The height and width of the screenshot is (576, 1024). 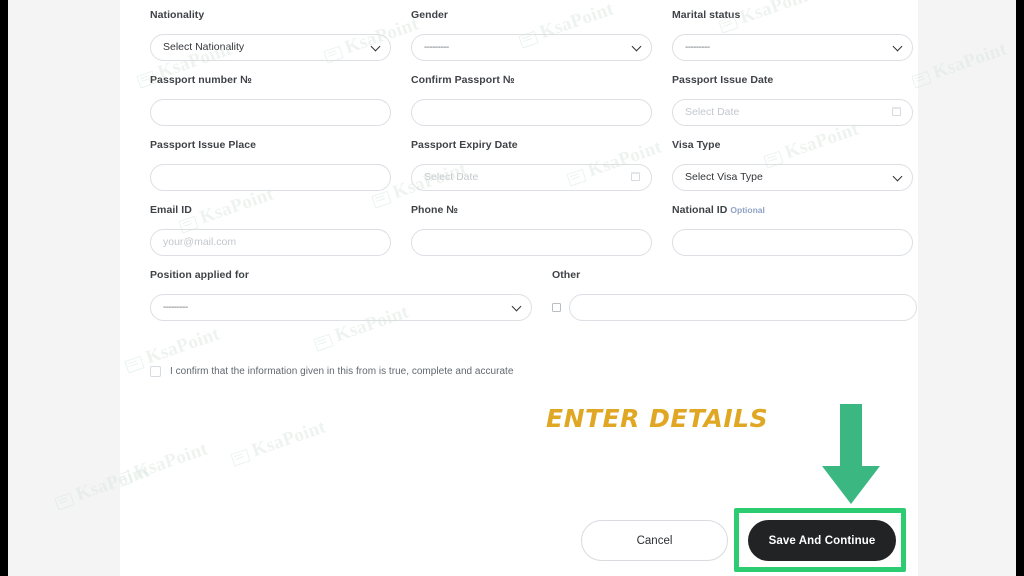 I want to click on field-group-passport-issue-place: Passport Issue Place, so click(x=270, y=165).